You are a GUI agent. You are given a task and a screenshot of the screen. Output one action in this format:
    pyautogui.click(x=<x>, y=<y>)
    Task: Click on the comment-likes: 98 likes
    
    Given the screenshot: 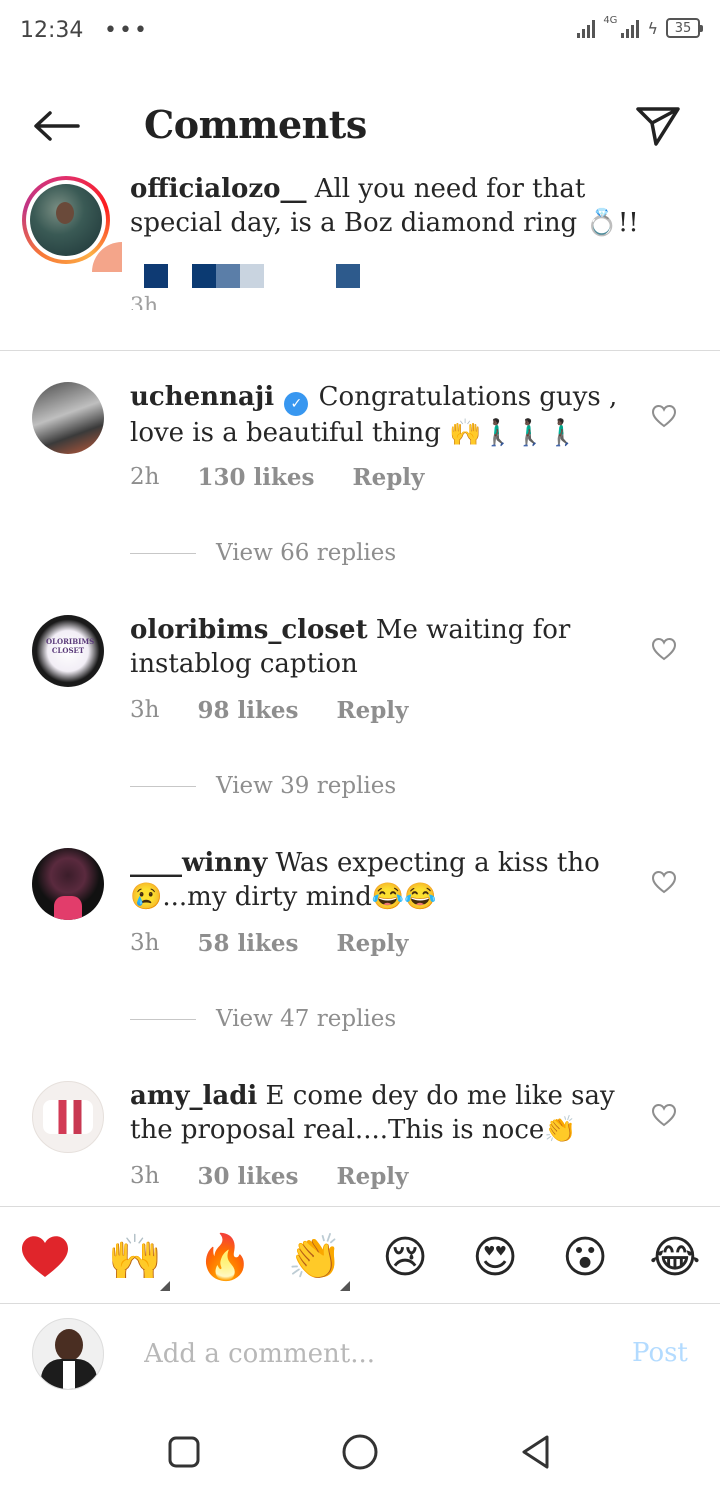 What is the action you would take?
    pyautogui.click(x=247, y=710)
    